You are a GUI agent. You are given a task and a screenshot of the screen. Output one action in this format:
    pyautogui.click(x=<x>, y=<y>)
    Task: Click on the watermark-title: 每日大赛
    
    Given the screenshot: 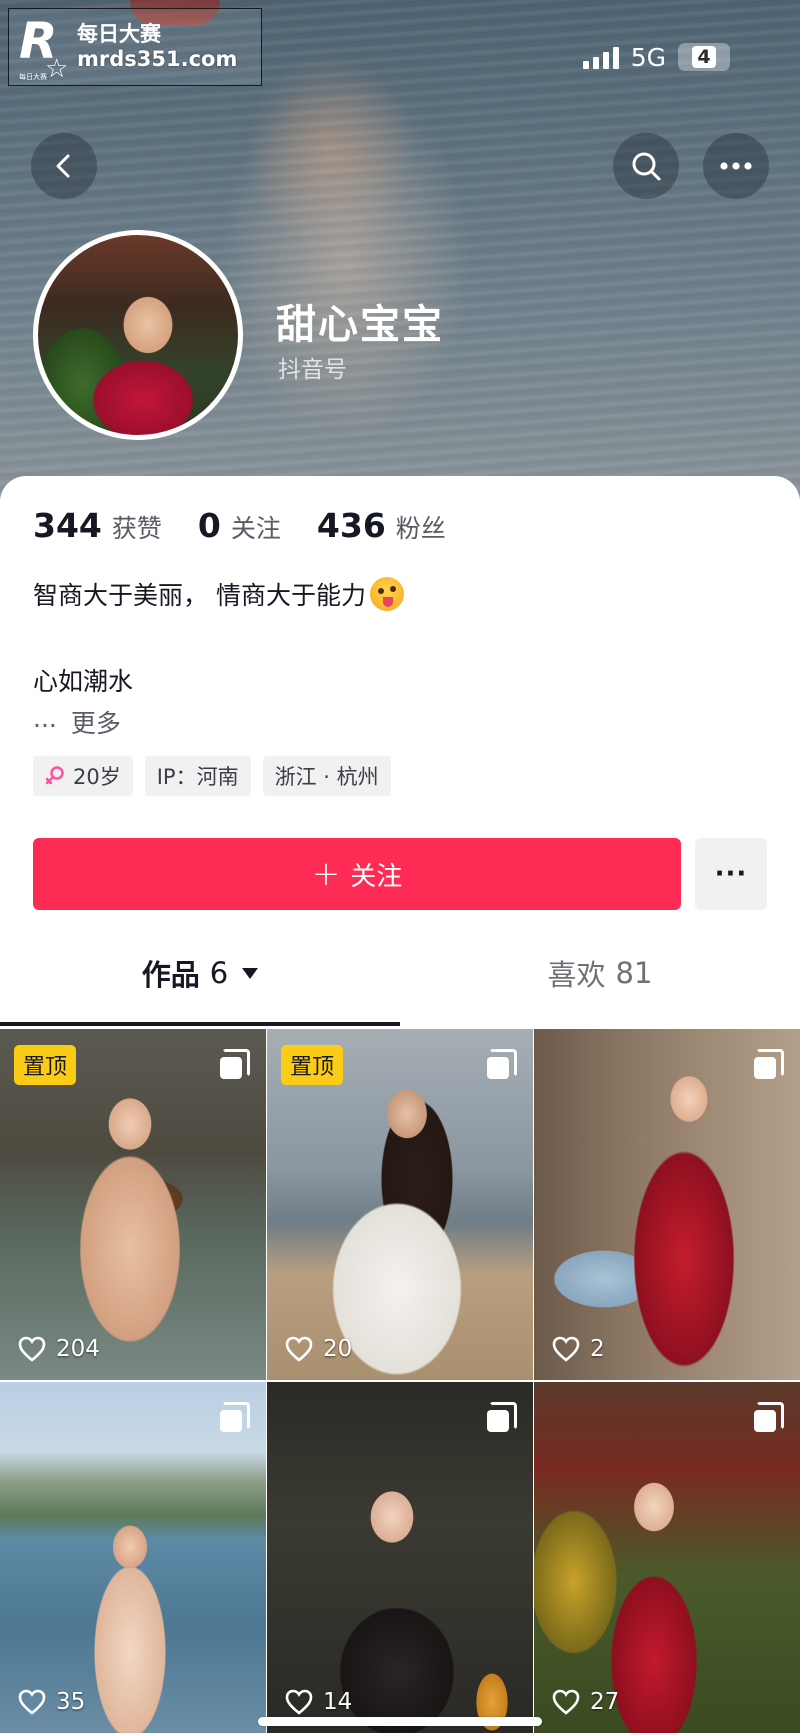 What is the action you would take?
    pyautogui.click(x=119, y=34)
    